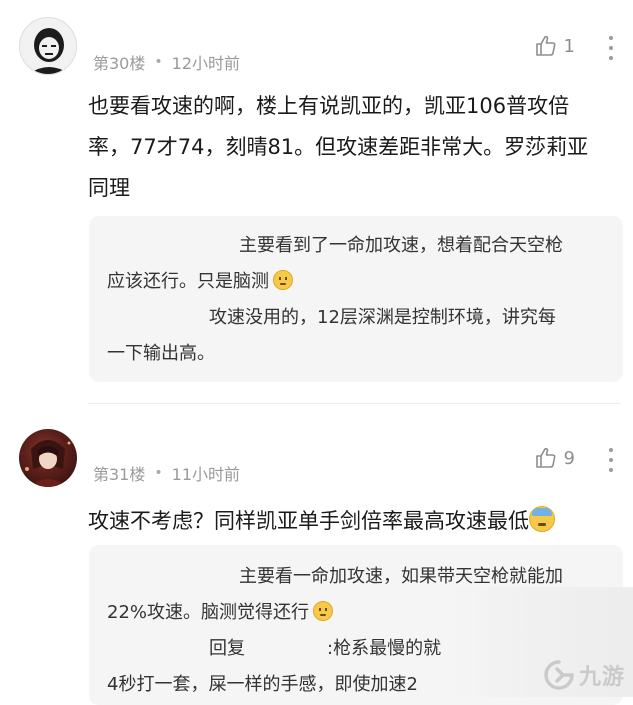 The width and height of the screenshot is (633, 705). I want to click on character-portrait-icon, so click(48, 463).